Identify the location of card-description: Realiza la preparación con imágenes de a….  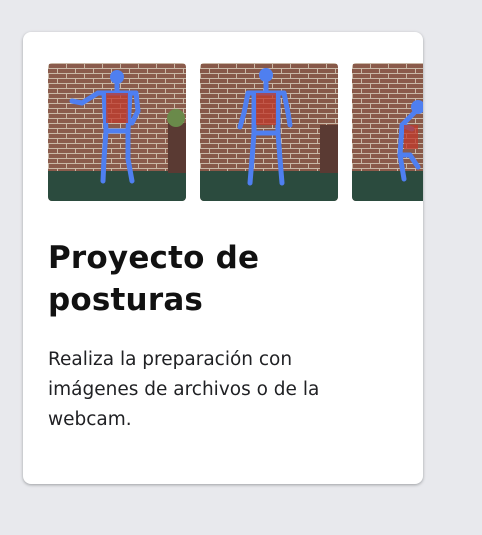
(184, 389).